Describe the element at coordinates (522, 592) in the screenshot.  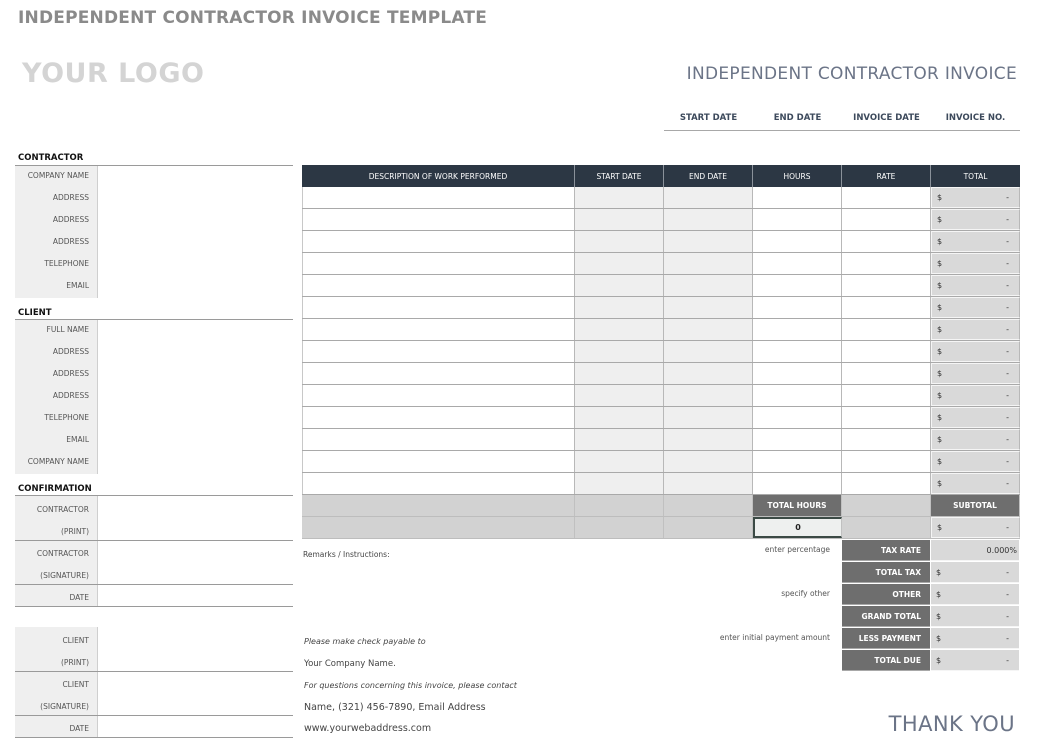
I see `remarks-input` at that location.